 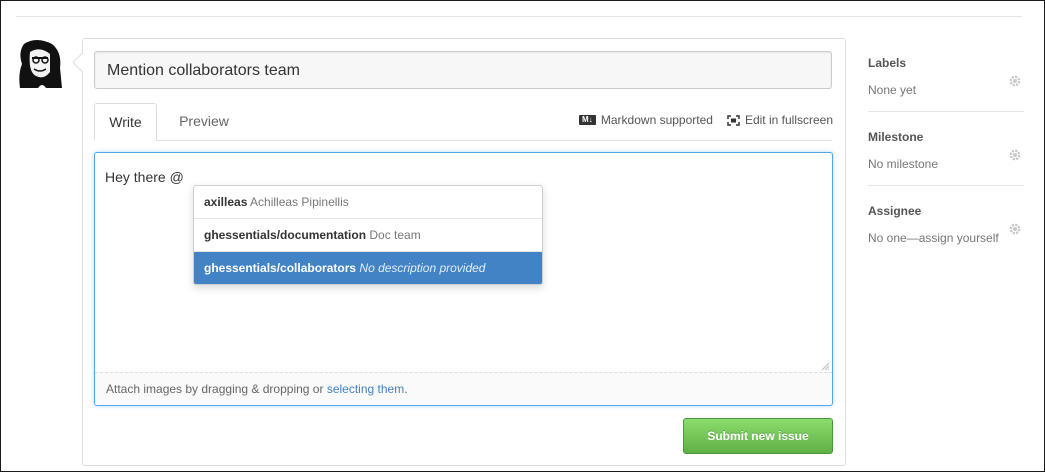 I want to click on top-divider, so click(x=519, y=16).